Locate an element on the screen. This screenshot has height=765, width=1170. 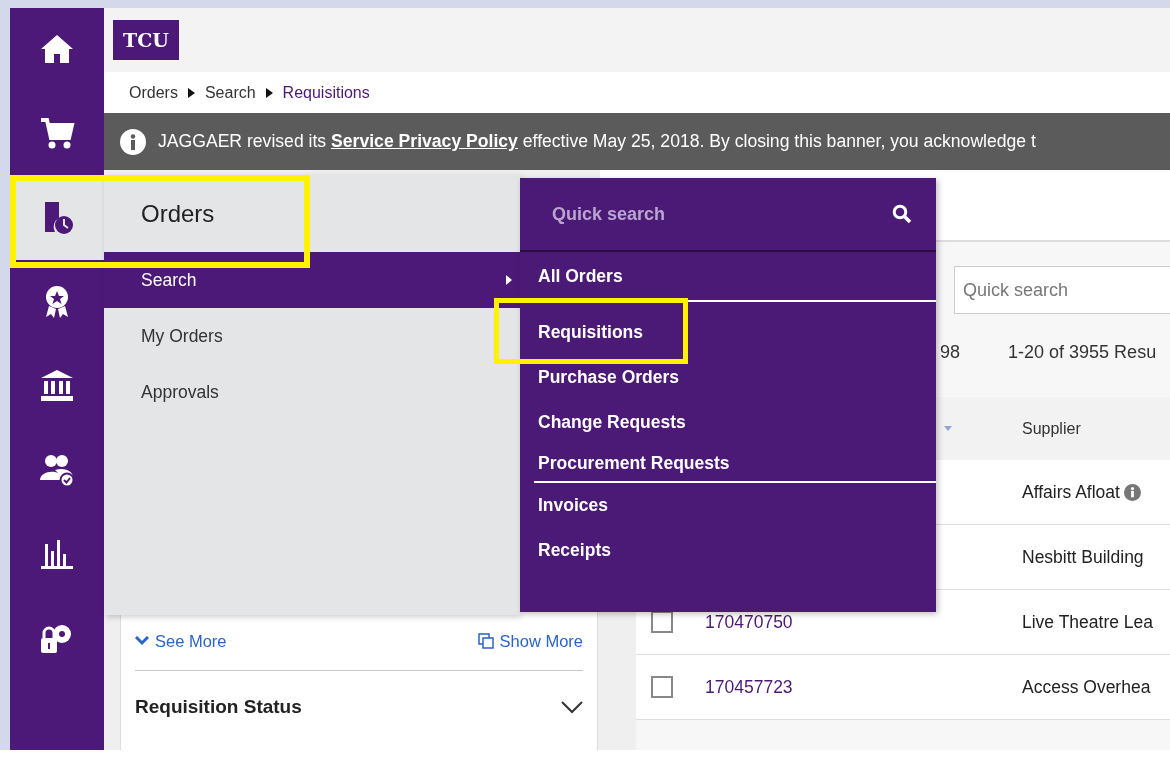
menu-item: Search is located at coordinates (312, 280).